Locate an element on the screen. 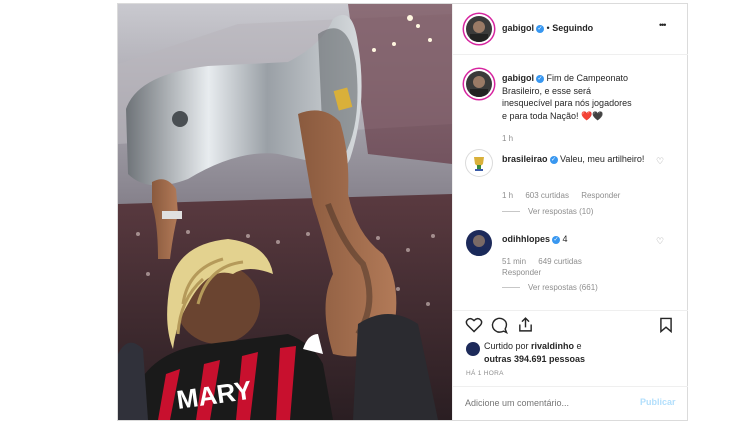 The image size is (750, 421). like-heart-icon is located at coordinates (474, 325).